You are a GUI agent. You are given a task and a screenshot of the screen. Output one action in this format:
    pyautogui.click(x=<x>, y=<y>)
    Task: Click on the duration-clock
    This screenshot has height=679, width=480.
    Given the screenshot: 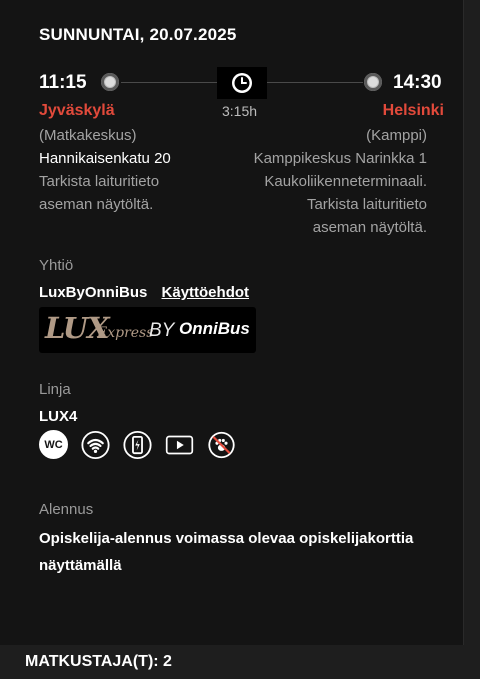 What is the action you would take?
    pyautogui.click(x=242, y=83)
    